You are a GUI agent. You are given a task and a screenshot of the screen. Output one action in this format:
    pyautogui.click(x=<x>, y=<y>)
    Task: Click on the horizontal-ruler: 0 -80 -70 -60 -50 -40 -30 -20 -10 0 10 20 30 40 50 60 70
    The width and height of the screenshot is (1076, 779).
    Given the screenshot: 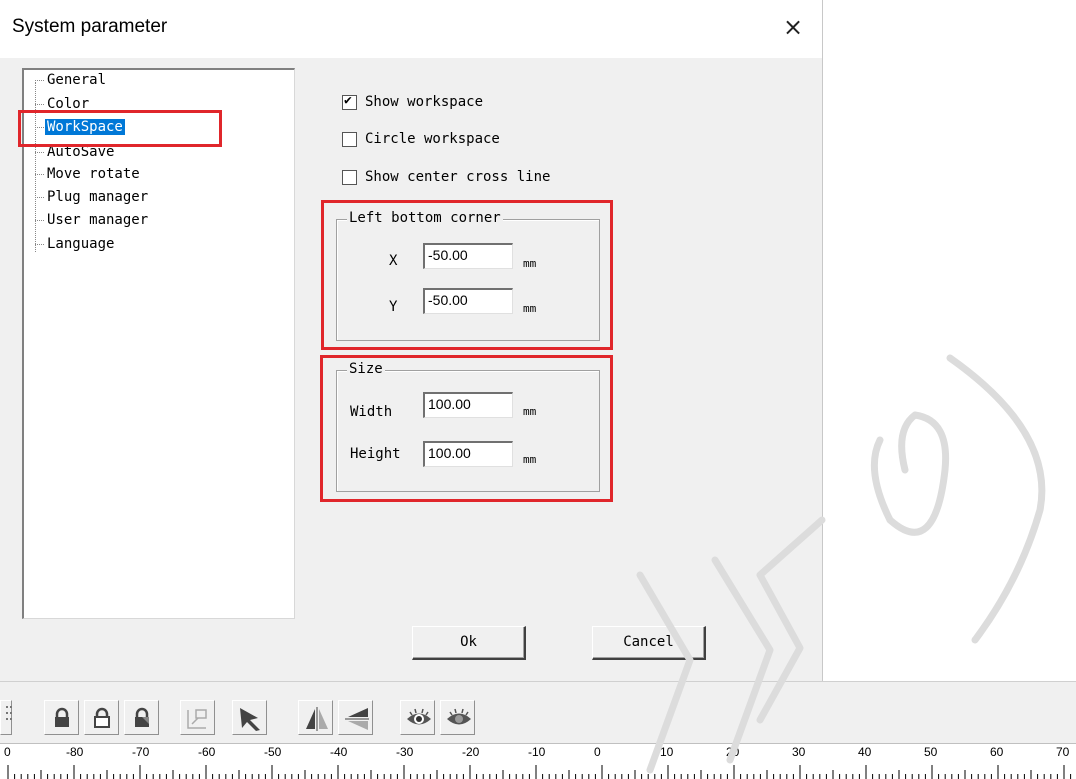 What is the action you would take?
    pyautogui.click(x=538, y=761)
    